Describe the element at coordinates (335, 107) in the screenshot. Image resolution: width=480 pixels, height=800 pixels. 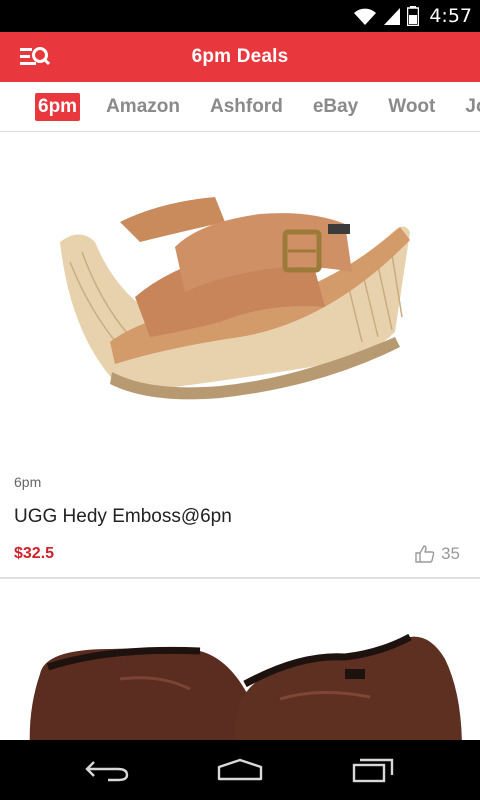
I see `tab-ebay: eBay` at that location.